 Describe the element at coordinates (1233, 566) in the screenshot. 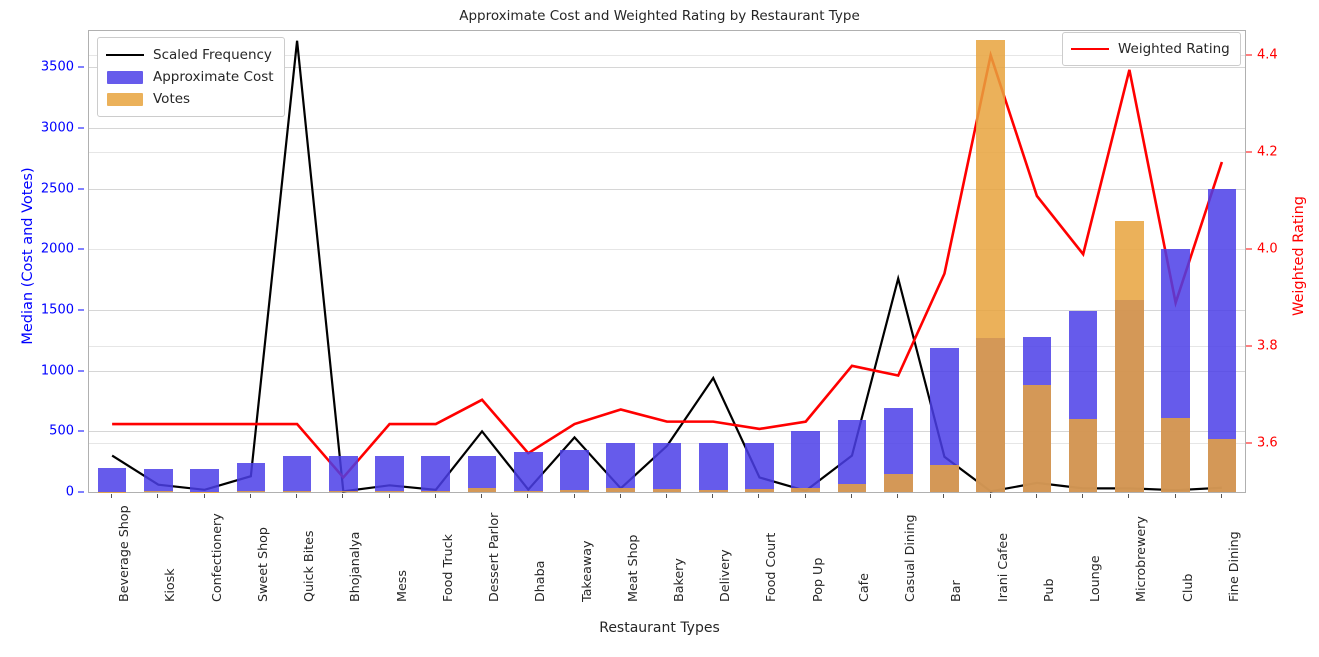

I see `x-axis-tick-label: Fine Dining` at that location.